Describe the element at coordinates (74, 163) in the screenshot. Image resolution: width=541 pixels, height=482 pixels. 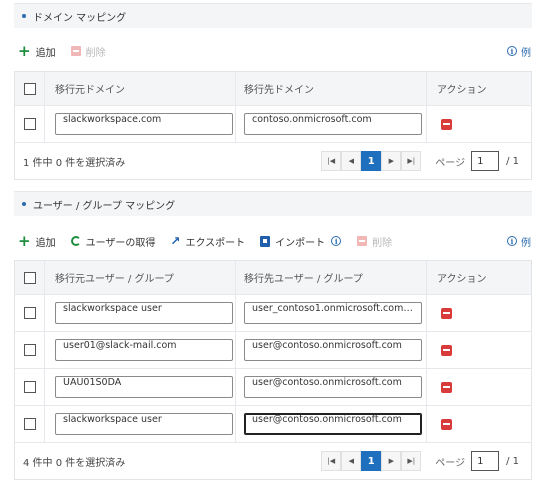
I see `selection-count: 1 件中 0 件を選択済み` at that location.